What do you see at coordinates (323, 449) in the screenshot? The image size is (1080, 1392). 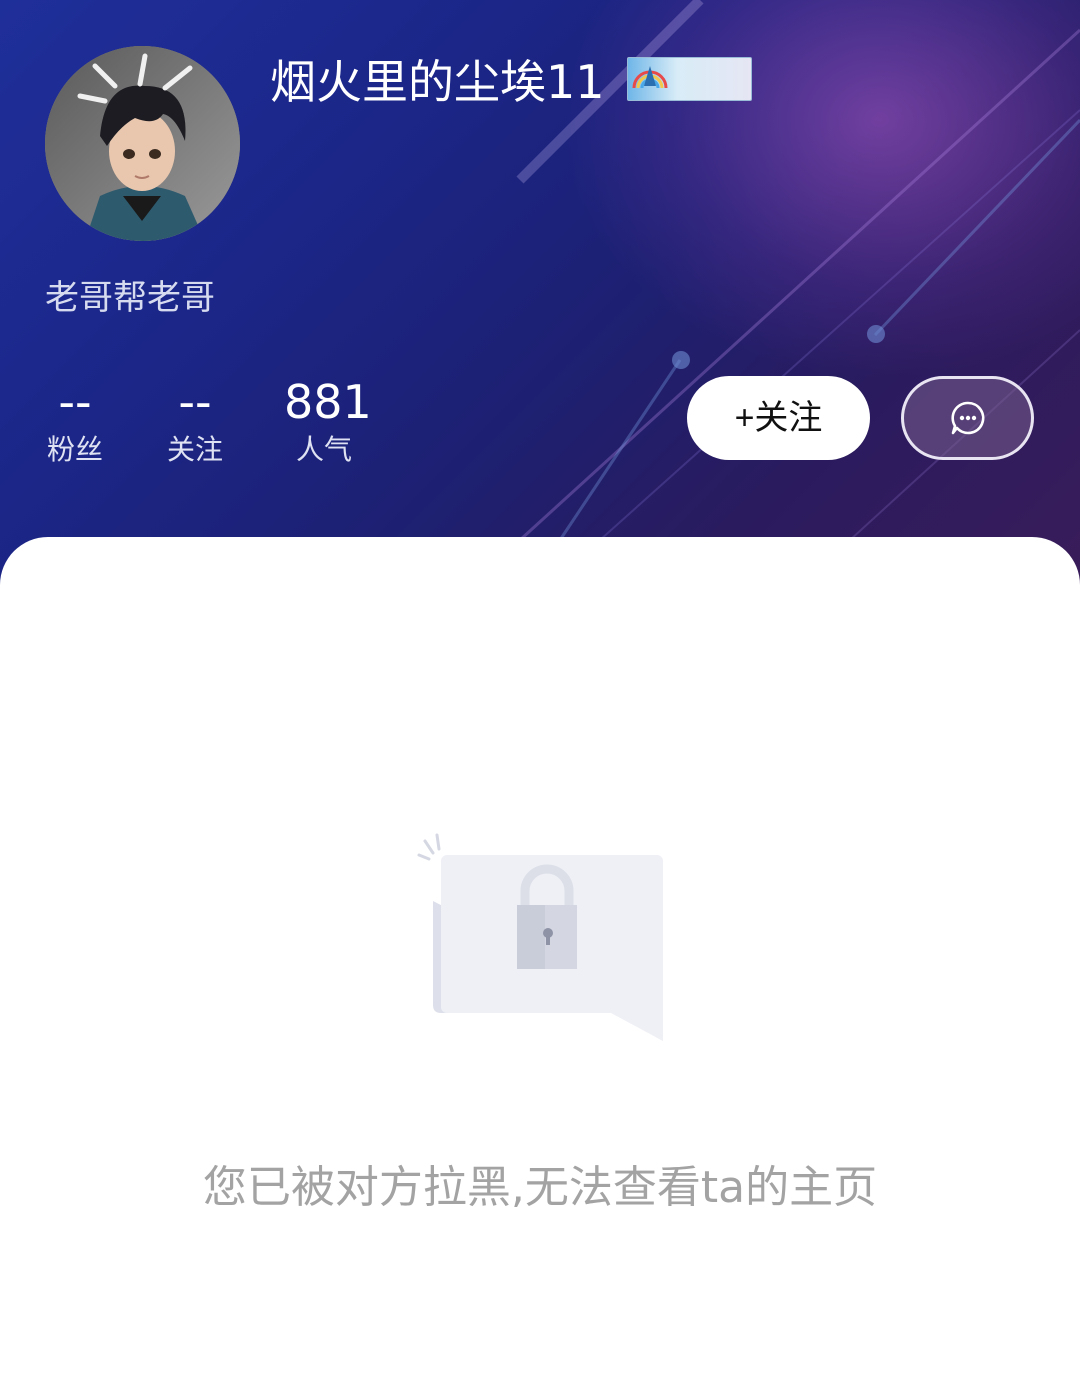 I see `popularity-label: 人气` at bounding box center [323, 449].